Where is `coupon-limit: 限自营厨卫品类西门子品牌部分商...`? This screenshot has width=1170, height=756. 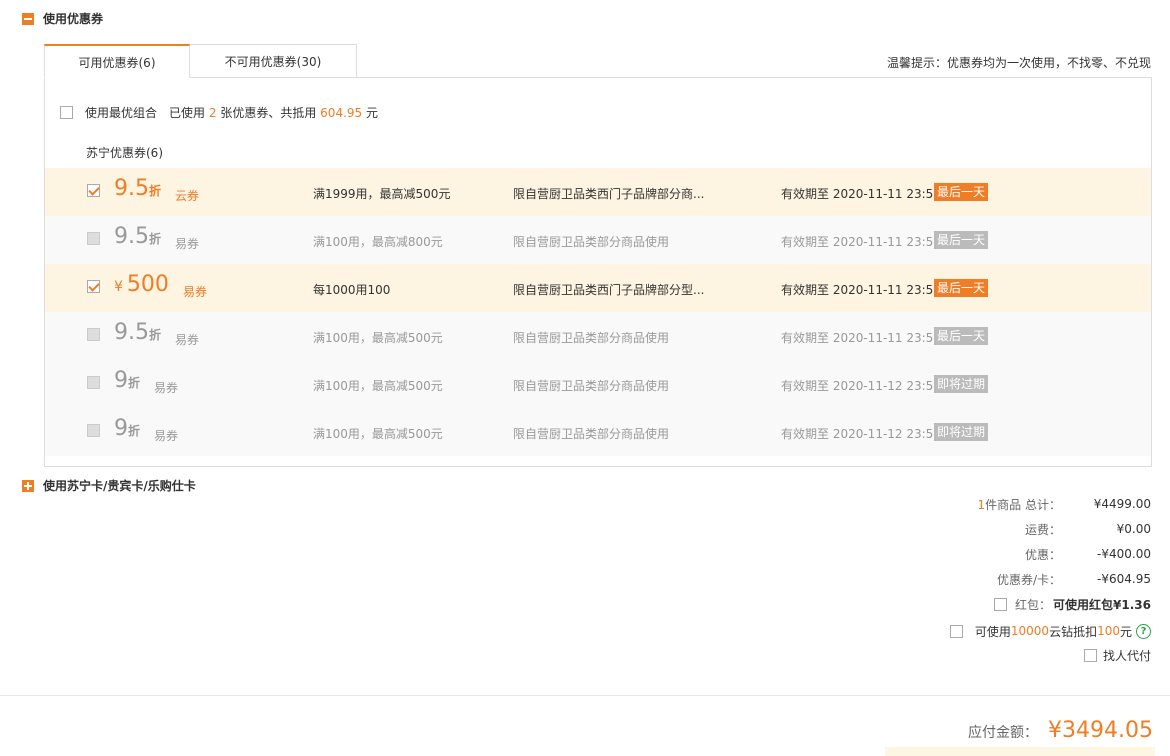
coupon-limit: 限自营厨卫品类西门子品牌部分商... is located at coordinates (609, 194).